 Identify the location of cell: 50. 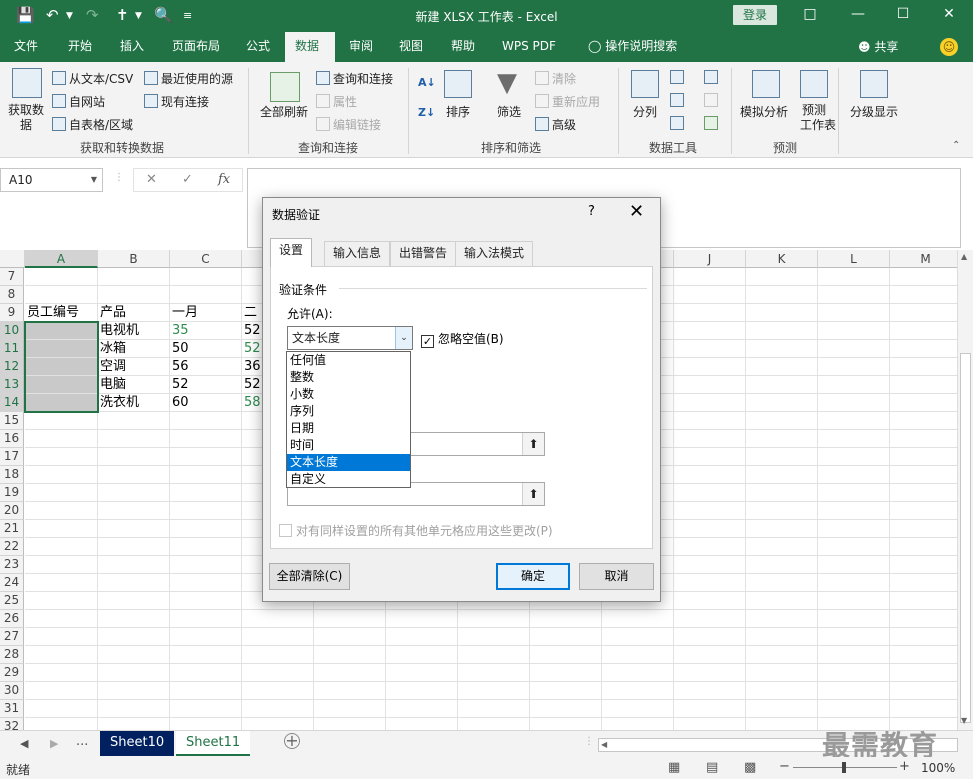
(206, 349).